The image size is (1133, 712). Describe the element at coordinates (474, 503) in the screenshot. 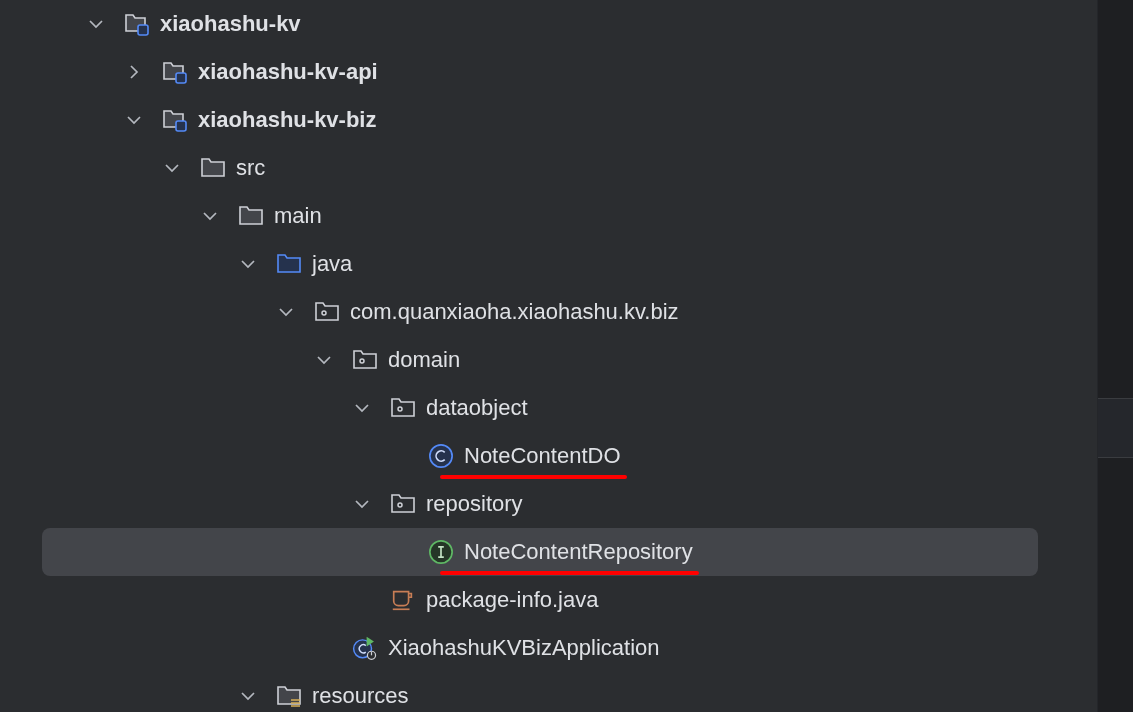

I see `tree-item-label: repository` at that location.